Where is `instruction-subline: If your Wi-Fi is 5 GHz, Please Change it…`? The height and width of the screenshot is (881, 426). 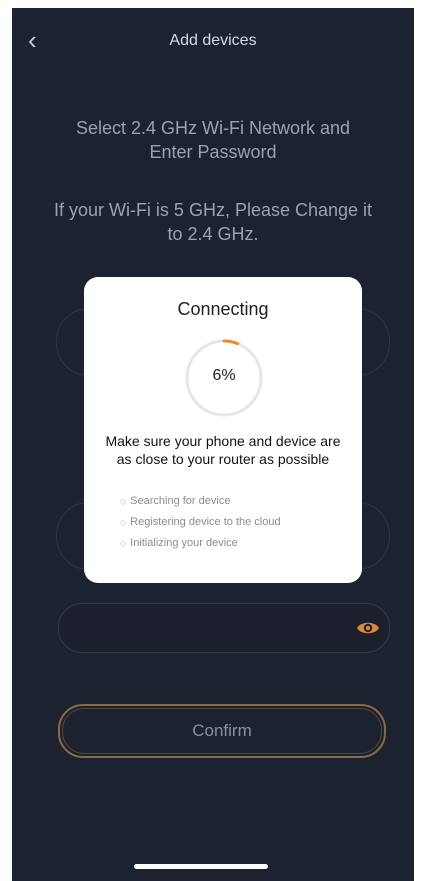
instruction-subline: If your Wi-Fi is 5 GHz, Please Change it… is located at coordinates (213, 222).